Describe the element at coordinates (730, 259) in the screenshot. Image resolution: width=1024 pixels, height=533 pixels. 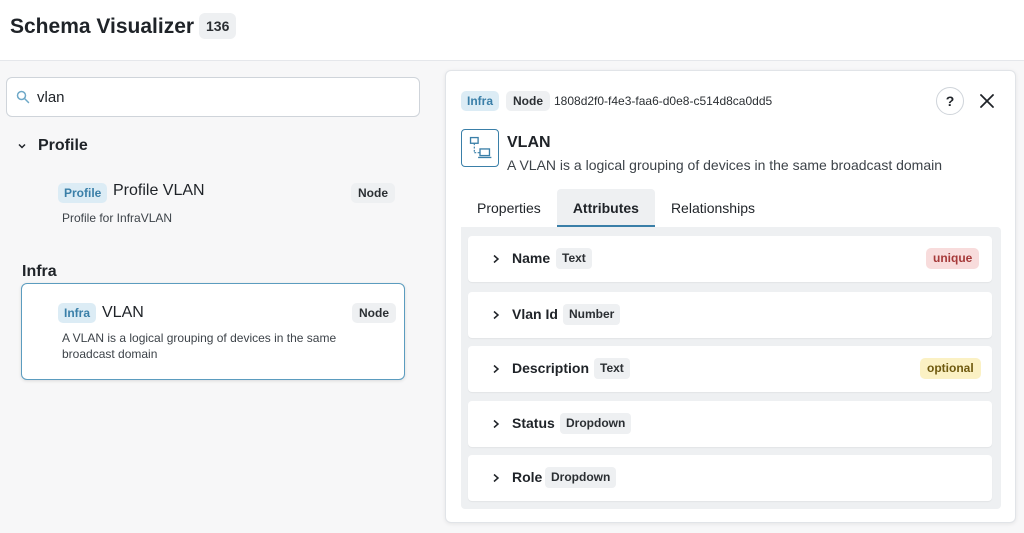
I see `attribute-row-name: Name Text unique` at that location.